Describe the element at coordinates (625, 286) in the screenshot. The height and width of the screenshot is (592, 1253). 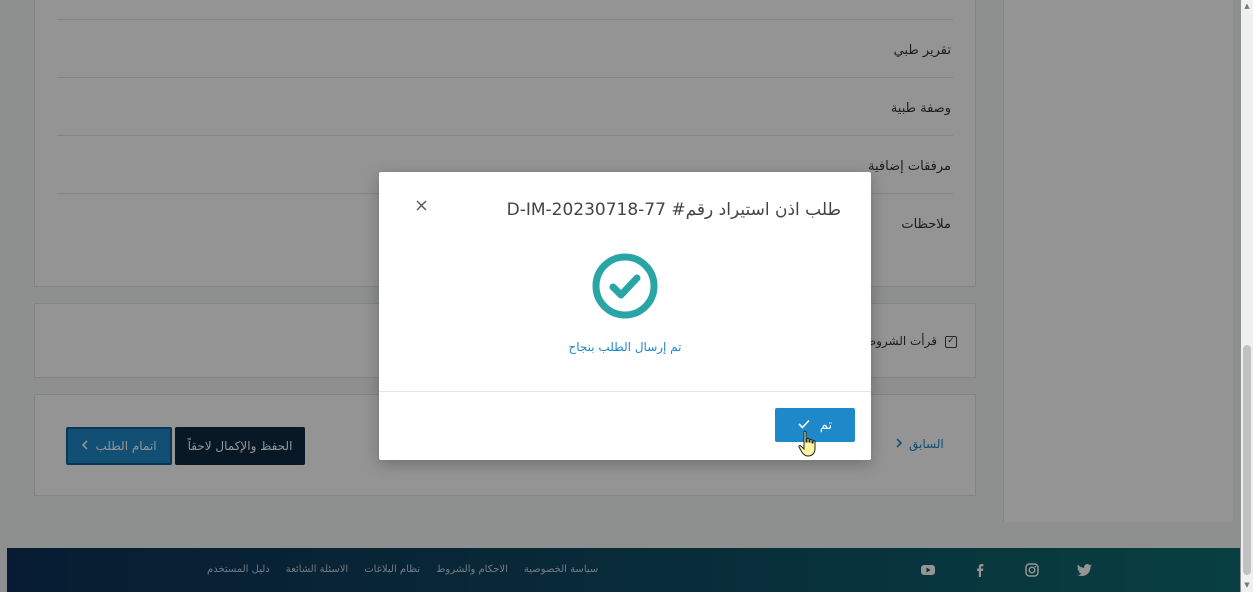
I see `check-circle-icon` at that location.